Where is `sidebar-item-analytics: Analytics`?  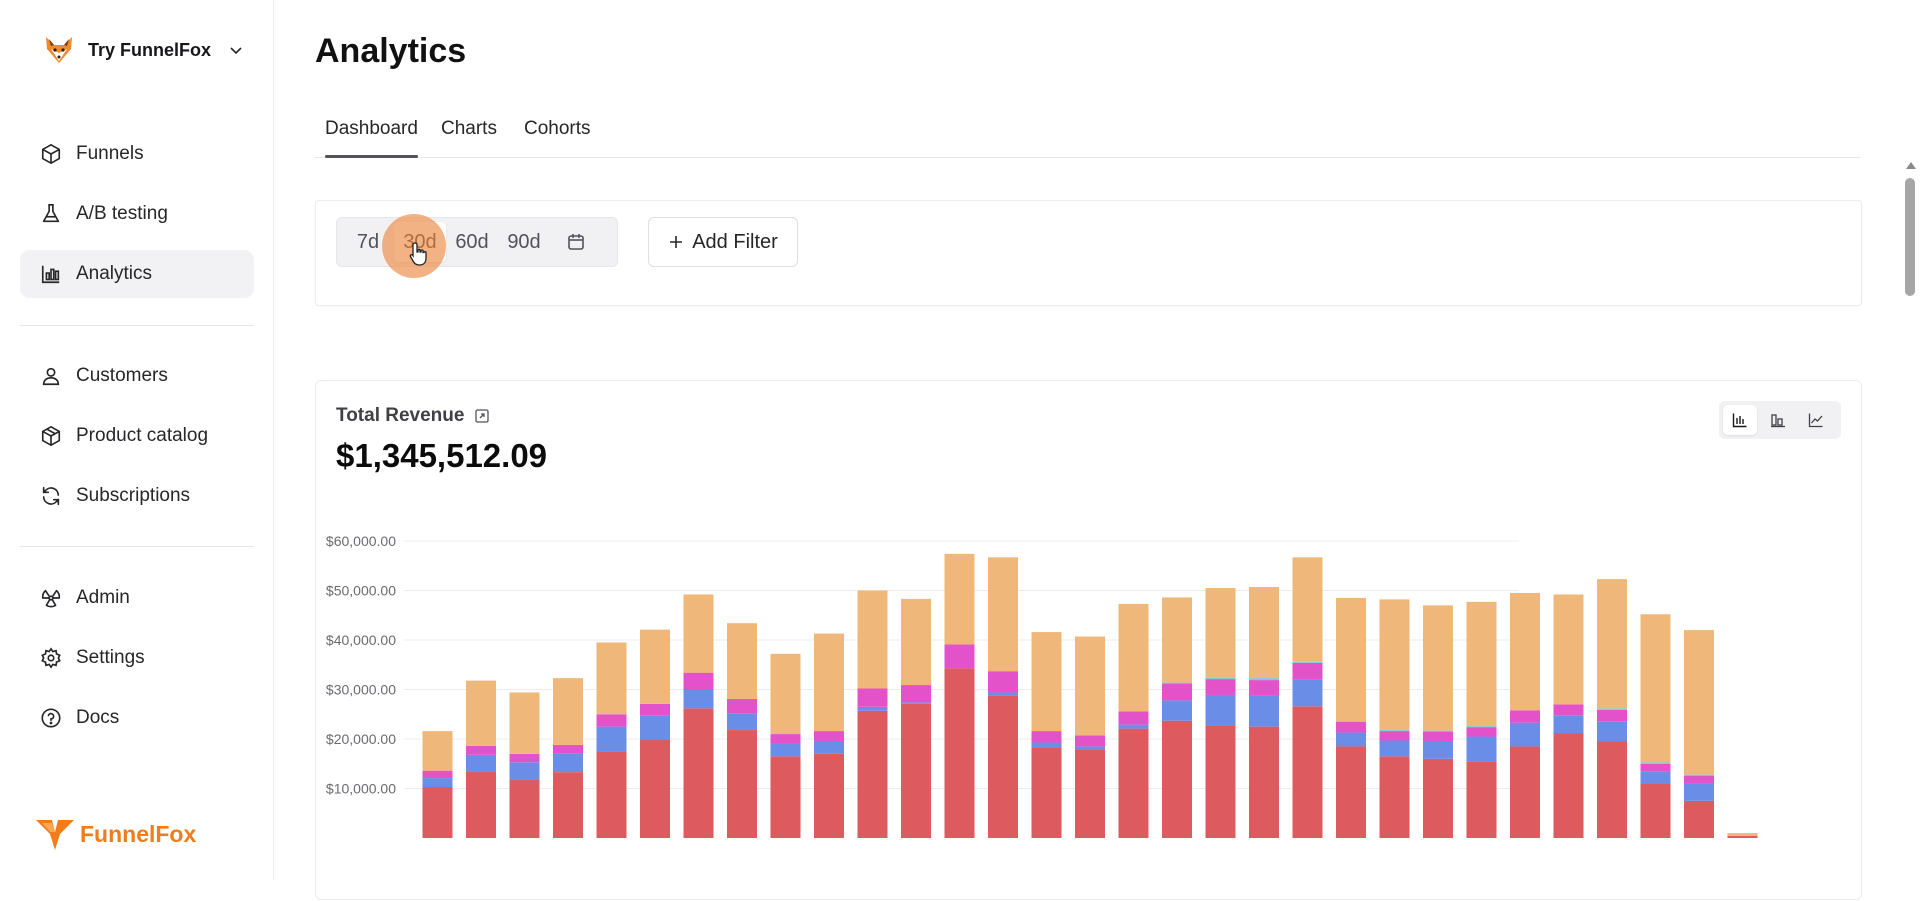
sidebar-item-analytics: Analytics is located at coordinates (137, 274).